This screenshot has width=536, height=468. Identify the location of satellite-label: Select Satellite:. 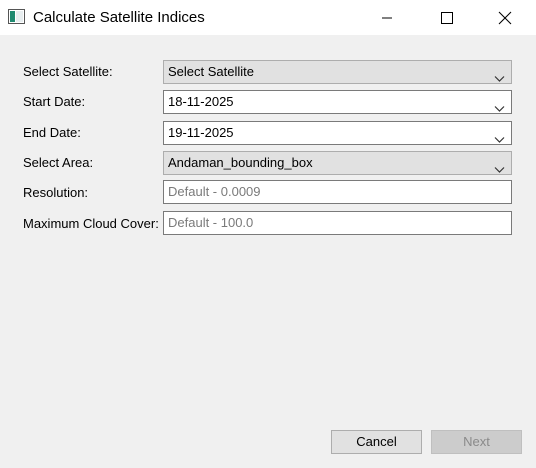
(68, 71).